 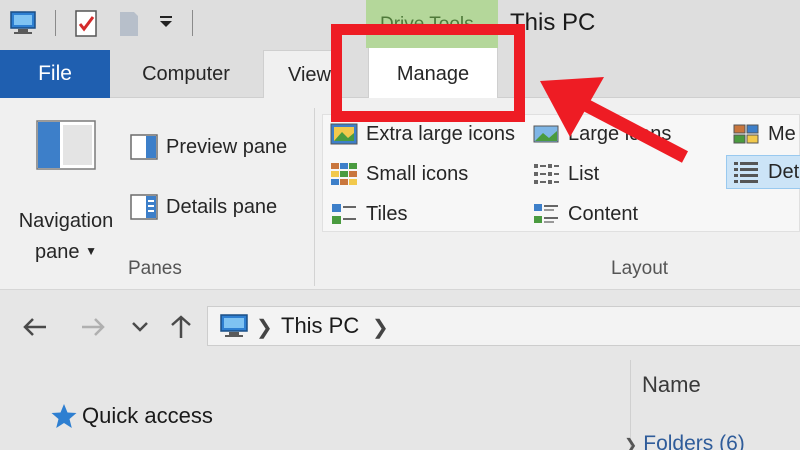 I want to click on address-bar: ❯ This PC ❯, so click(x=503, y=326).